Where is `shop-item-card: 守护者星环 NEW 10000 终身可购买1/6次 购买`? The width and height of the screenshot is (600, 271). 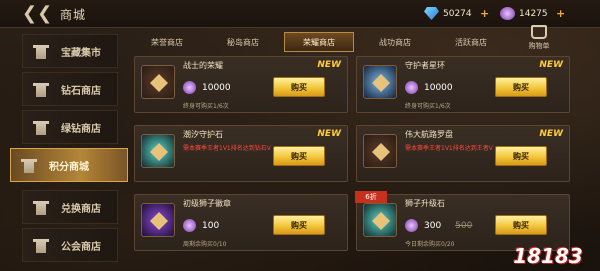 shop-item-card: 守护者星环 NEW 10000 终身可购买1/6次 购买 is located at coordinates (463, 84).